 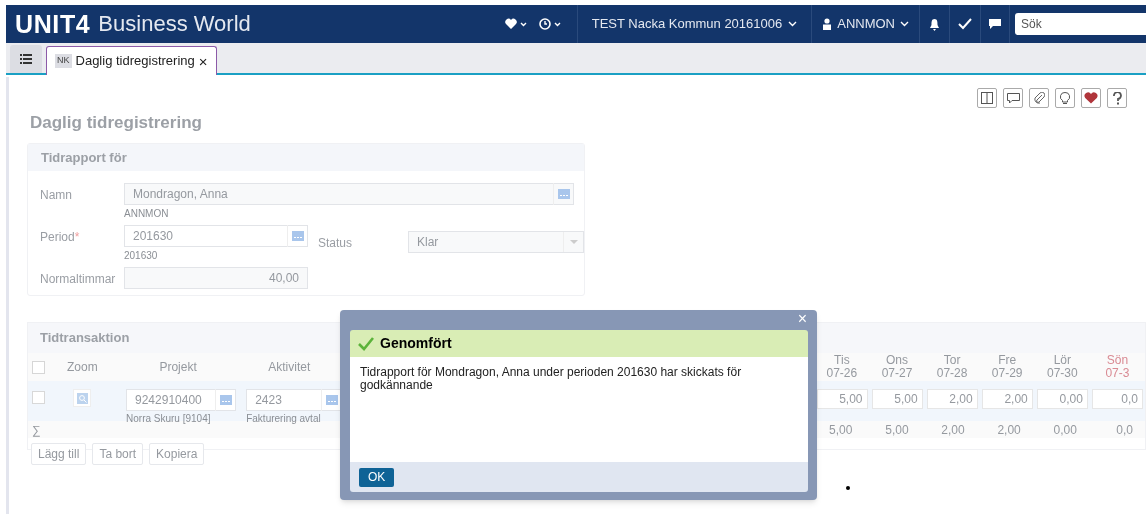 I want to click on field-label: Status, so click(x=336, y=243).